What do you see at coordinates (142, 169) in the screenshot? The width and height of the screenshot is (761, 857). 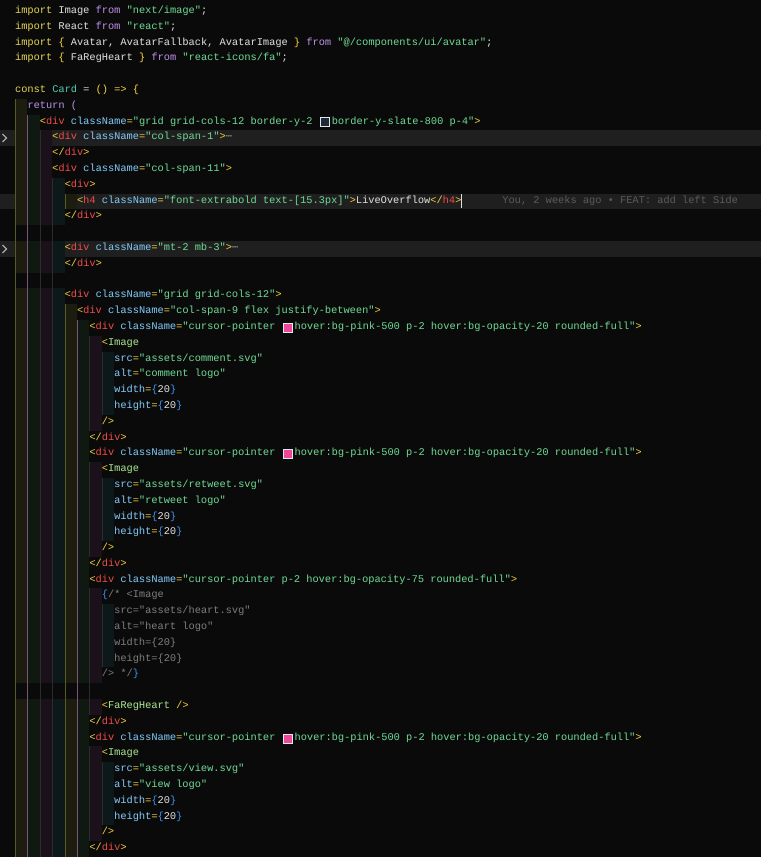 I see `code-line: <div className="col-span-11">` at bounding box center [142, 169].